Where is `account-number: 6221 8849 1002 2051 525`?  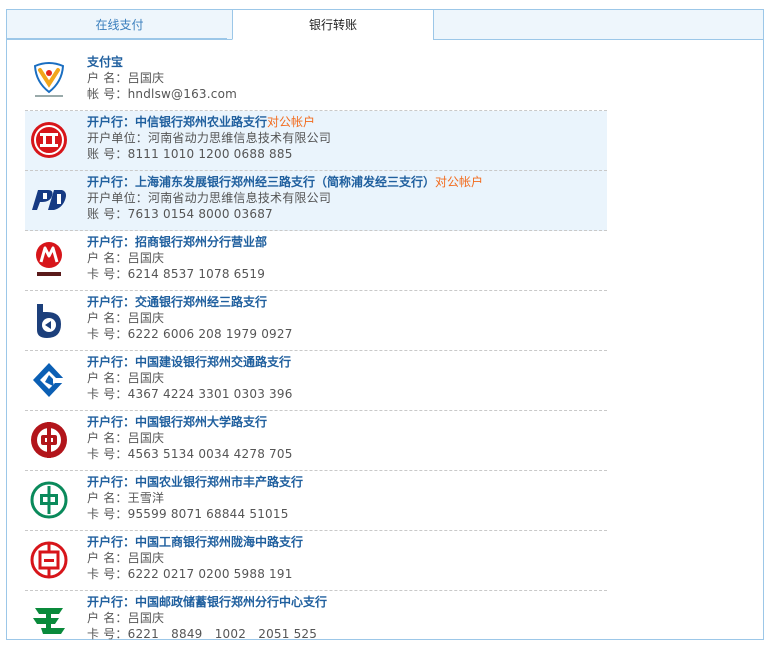 account-number: 6221 8849 1002 2051 525 is located at coordinates (222, 634).